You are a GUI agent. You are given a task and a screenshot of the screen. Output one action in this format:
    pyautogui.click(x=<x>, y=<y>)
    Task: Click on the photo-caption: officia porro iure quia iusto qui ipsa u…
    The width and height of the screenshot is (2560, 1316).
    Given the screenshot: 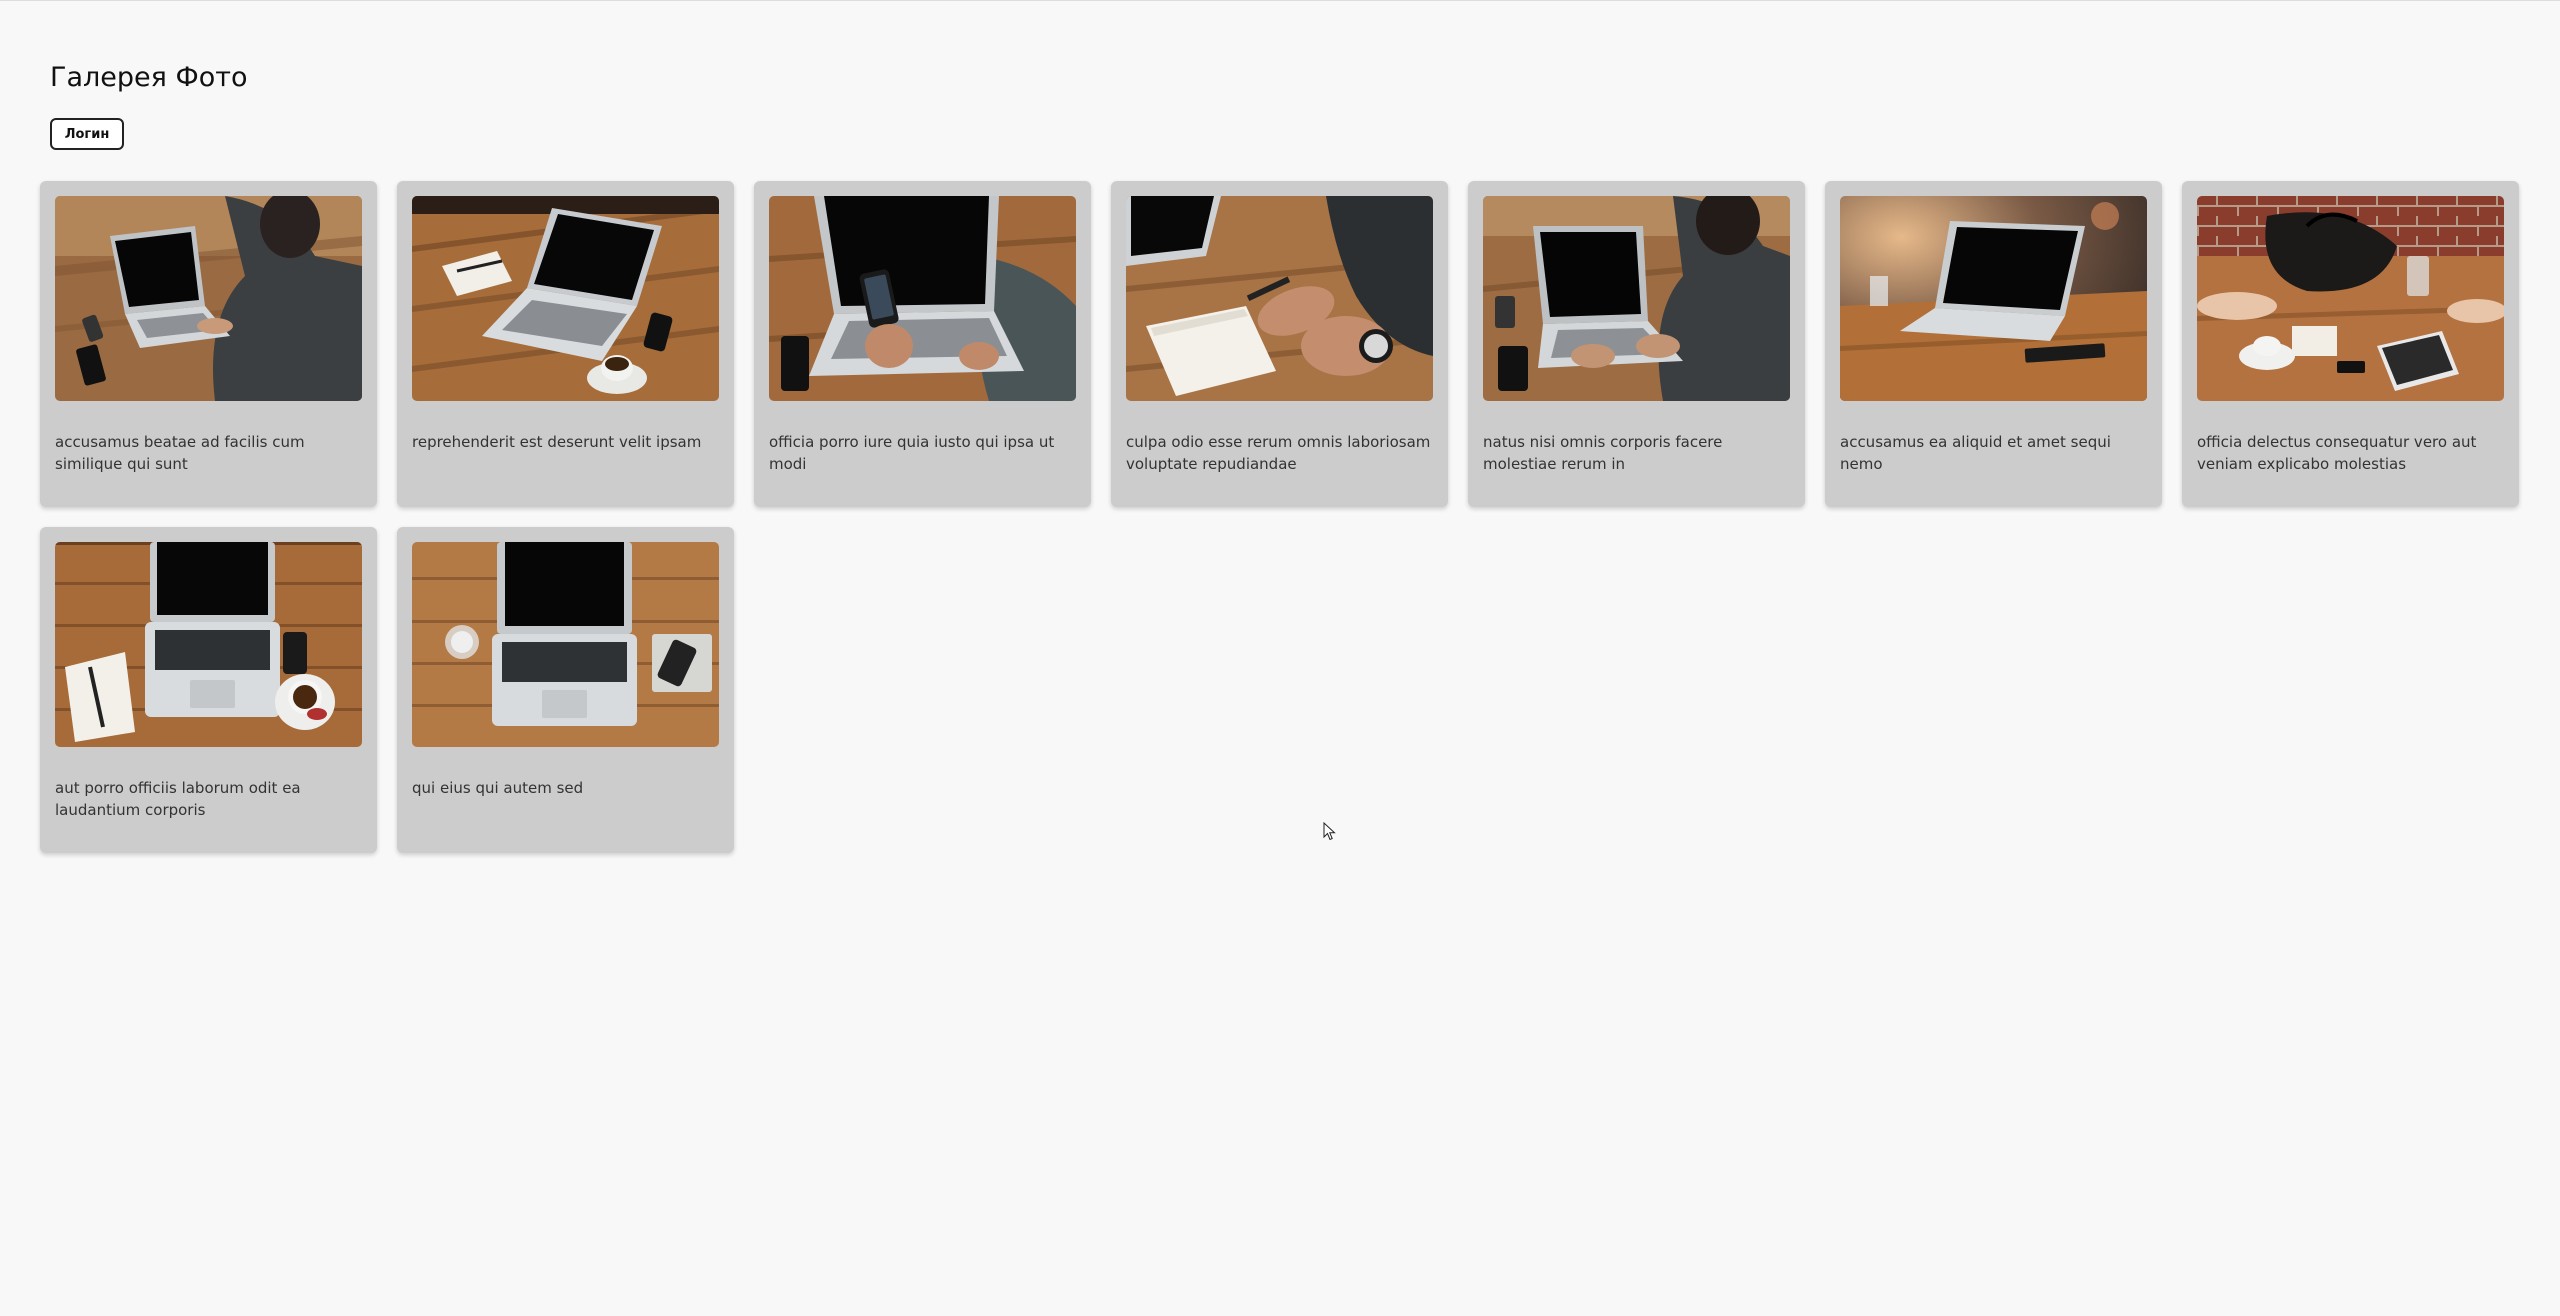 What is the action you would take?
    pyautogui.click(x=912, y=453)
    